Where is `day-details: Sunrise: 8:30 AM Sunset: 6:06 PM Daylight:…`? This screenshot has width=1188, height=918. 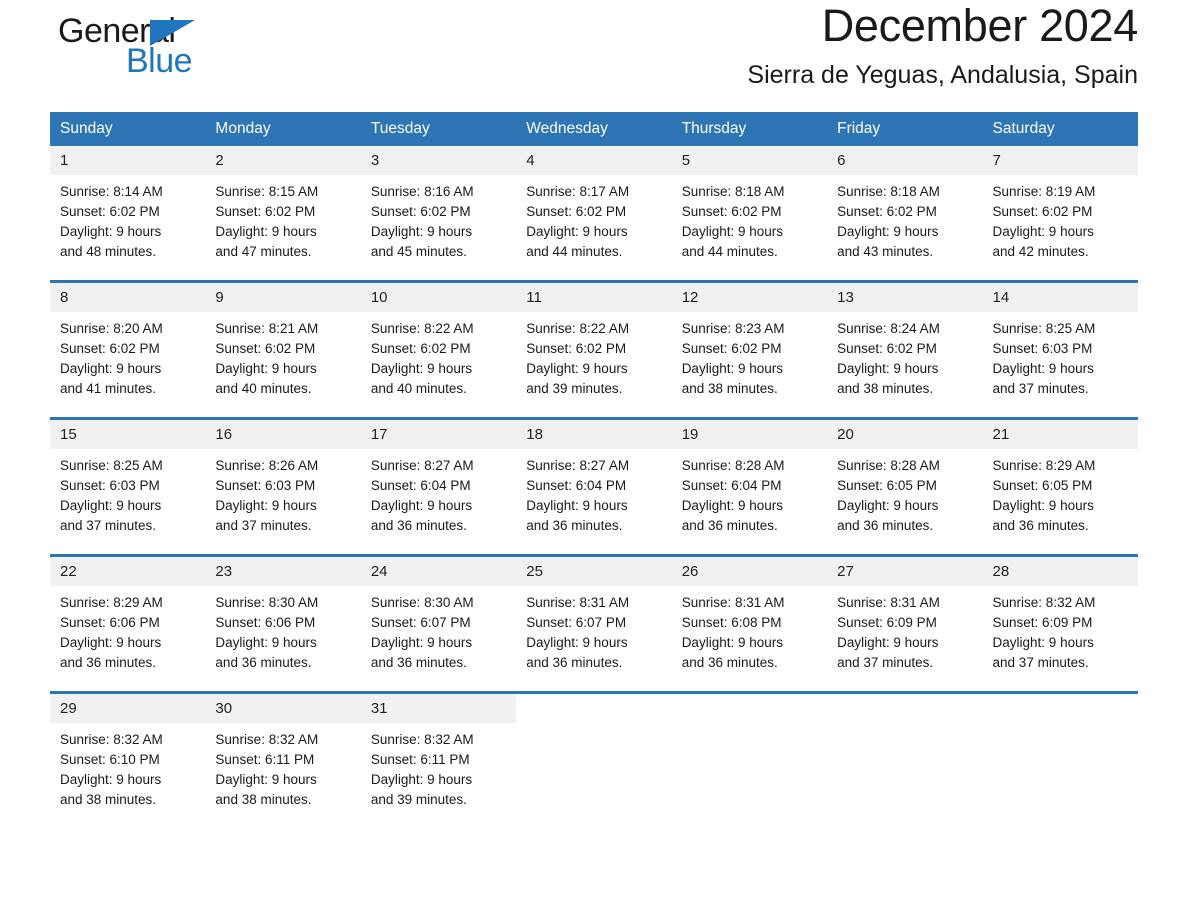
day-details: Sunrise: 8:30 AM Sunset: 6:06 PM Daylight:… is located at coordinates (282, 629).